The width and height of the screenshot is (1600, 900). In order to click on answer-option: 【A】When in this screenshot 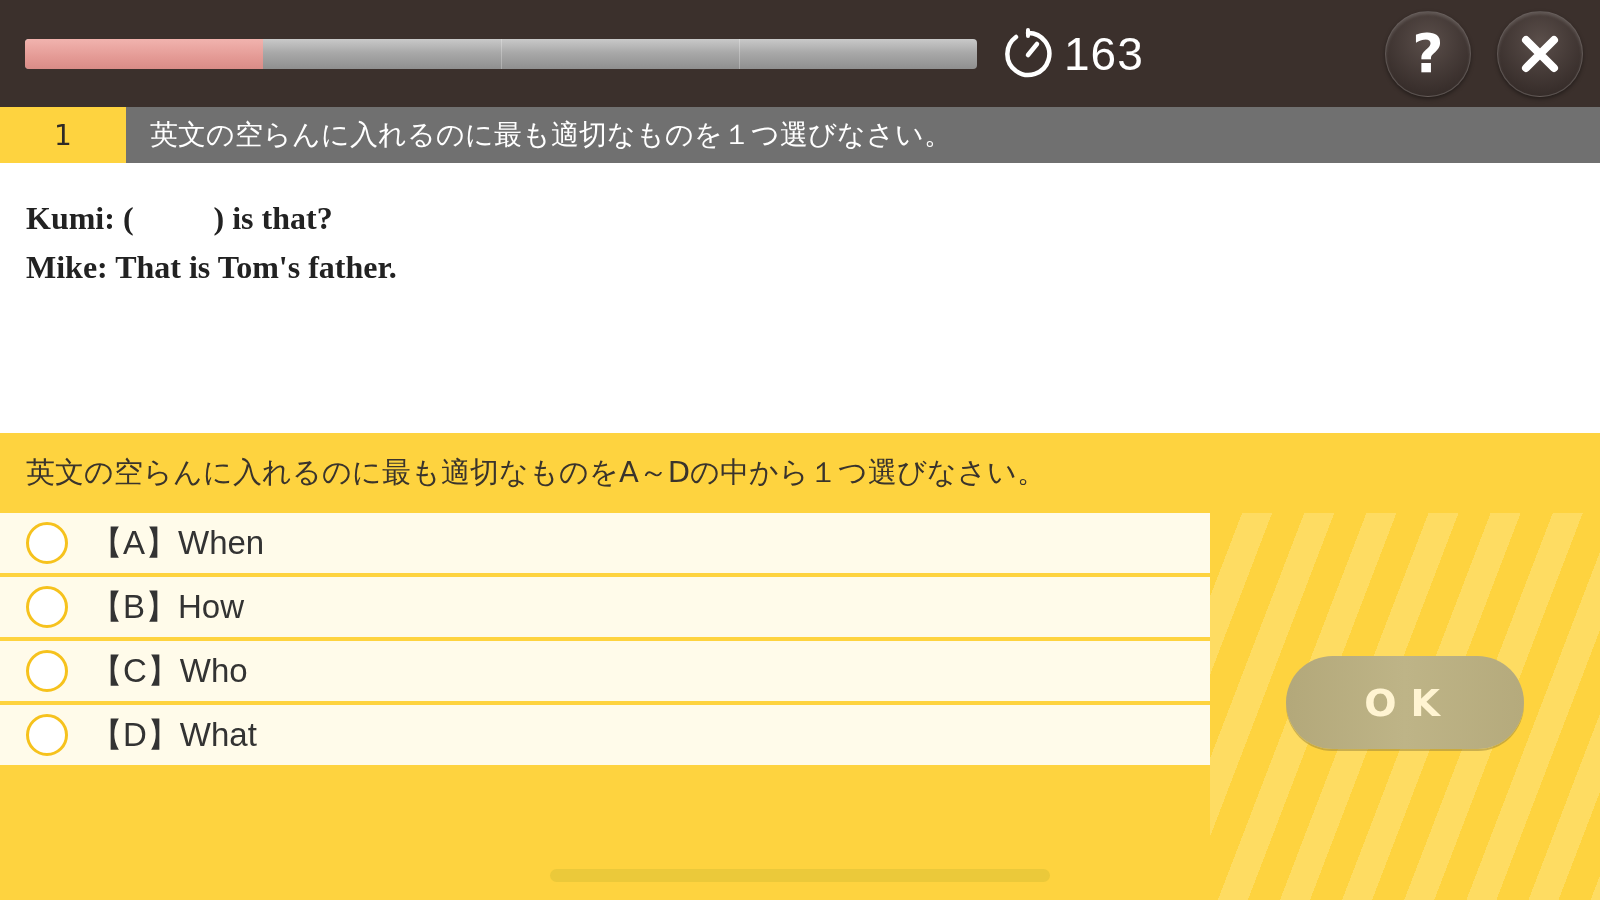, I will do `click(605, 543)`.